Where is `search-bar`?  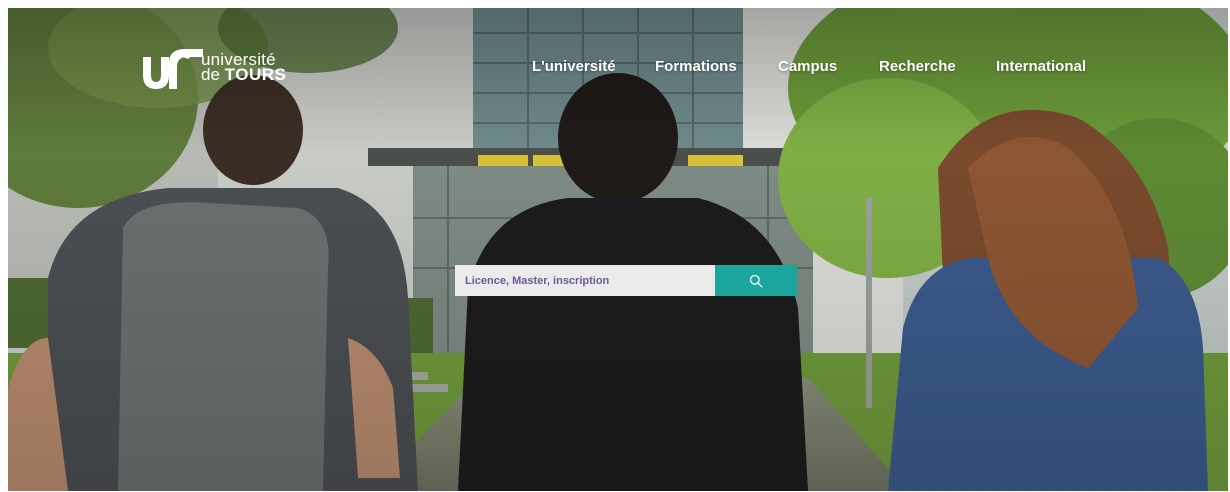
search-bar is located at coordinates (626, 280).